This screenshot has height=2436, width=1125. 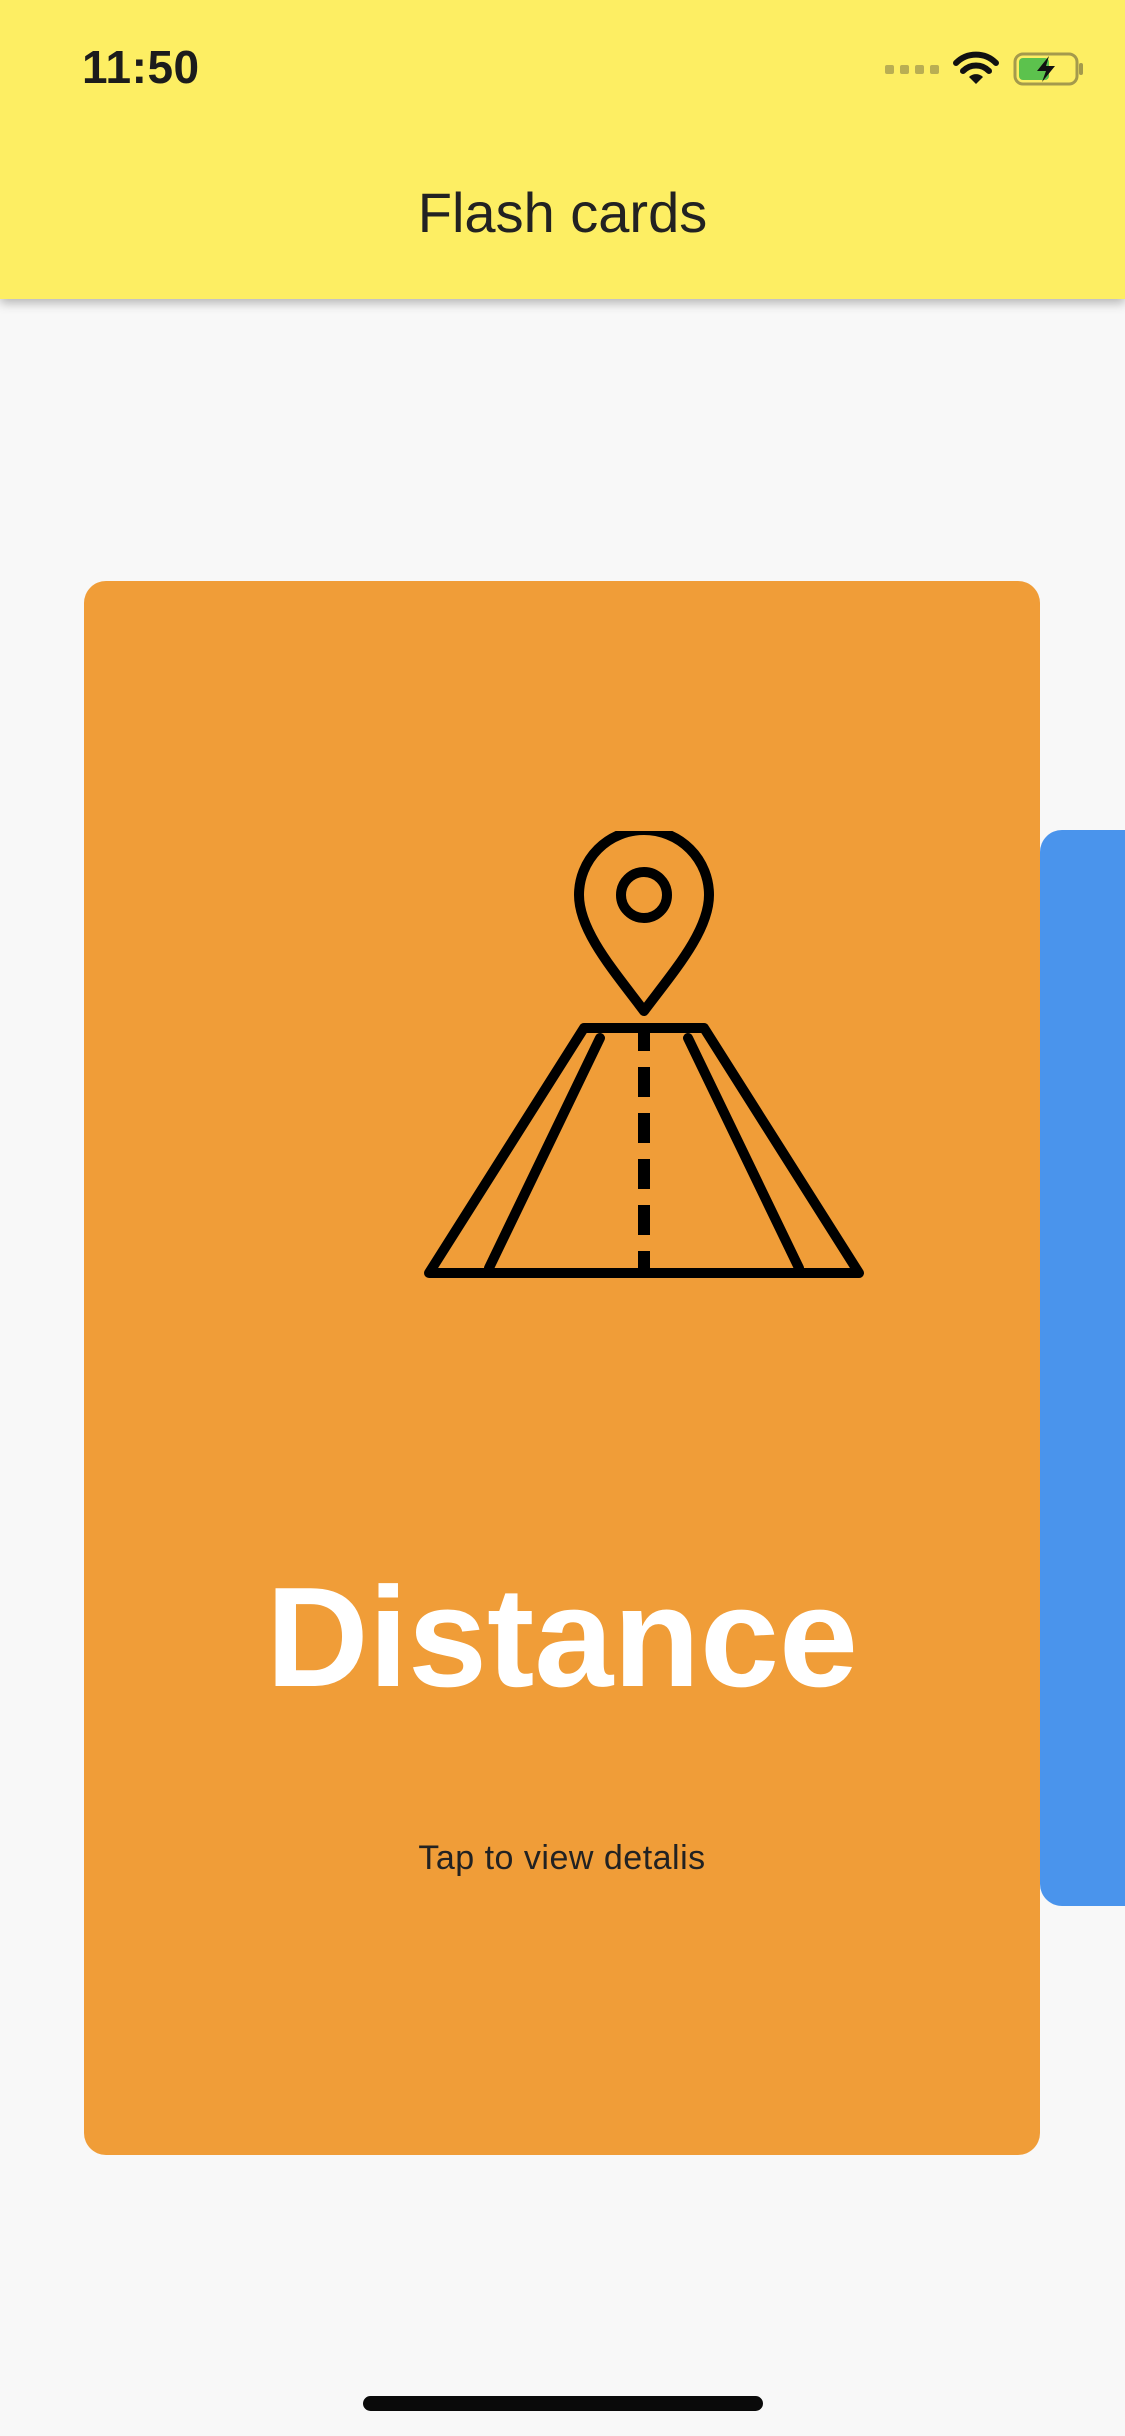 I want to click on next-flash-card, so click(x=1082, y=1368).